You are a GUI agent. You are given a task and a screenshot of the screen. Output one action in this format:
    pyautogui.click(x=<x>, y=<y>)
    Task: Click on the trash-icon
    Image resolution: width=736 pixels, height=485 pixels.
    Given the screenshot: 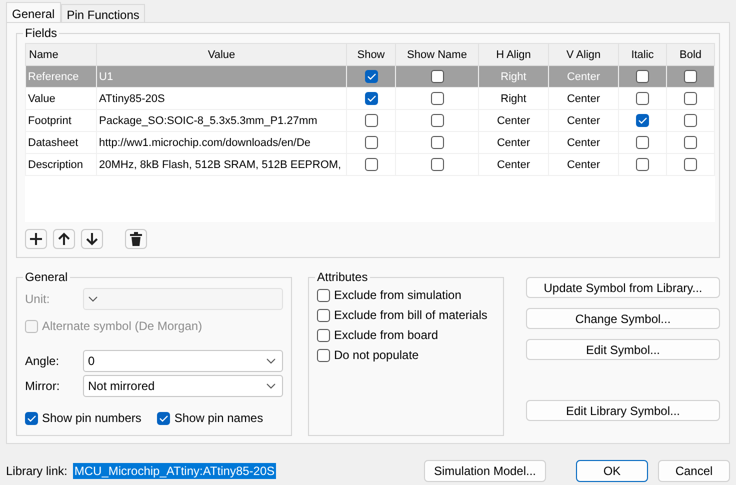 What is the action you would take?
    pyautogui.click(x=136, y=239)
    